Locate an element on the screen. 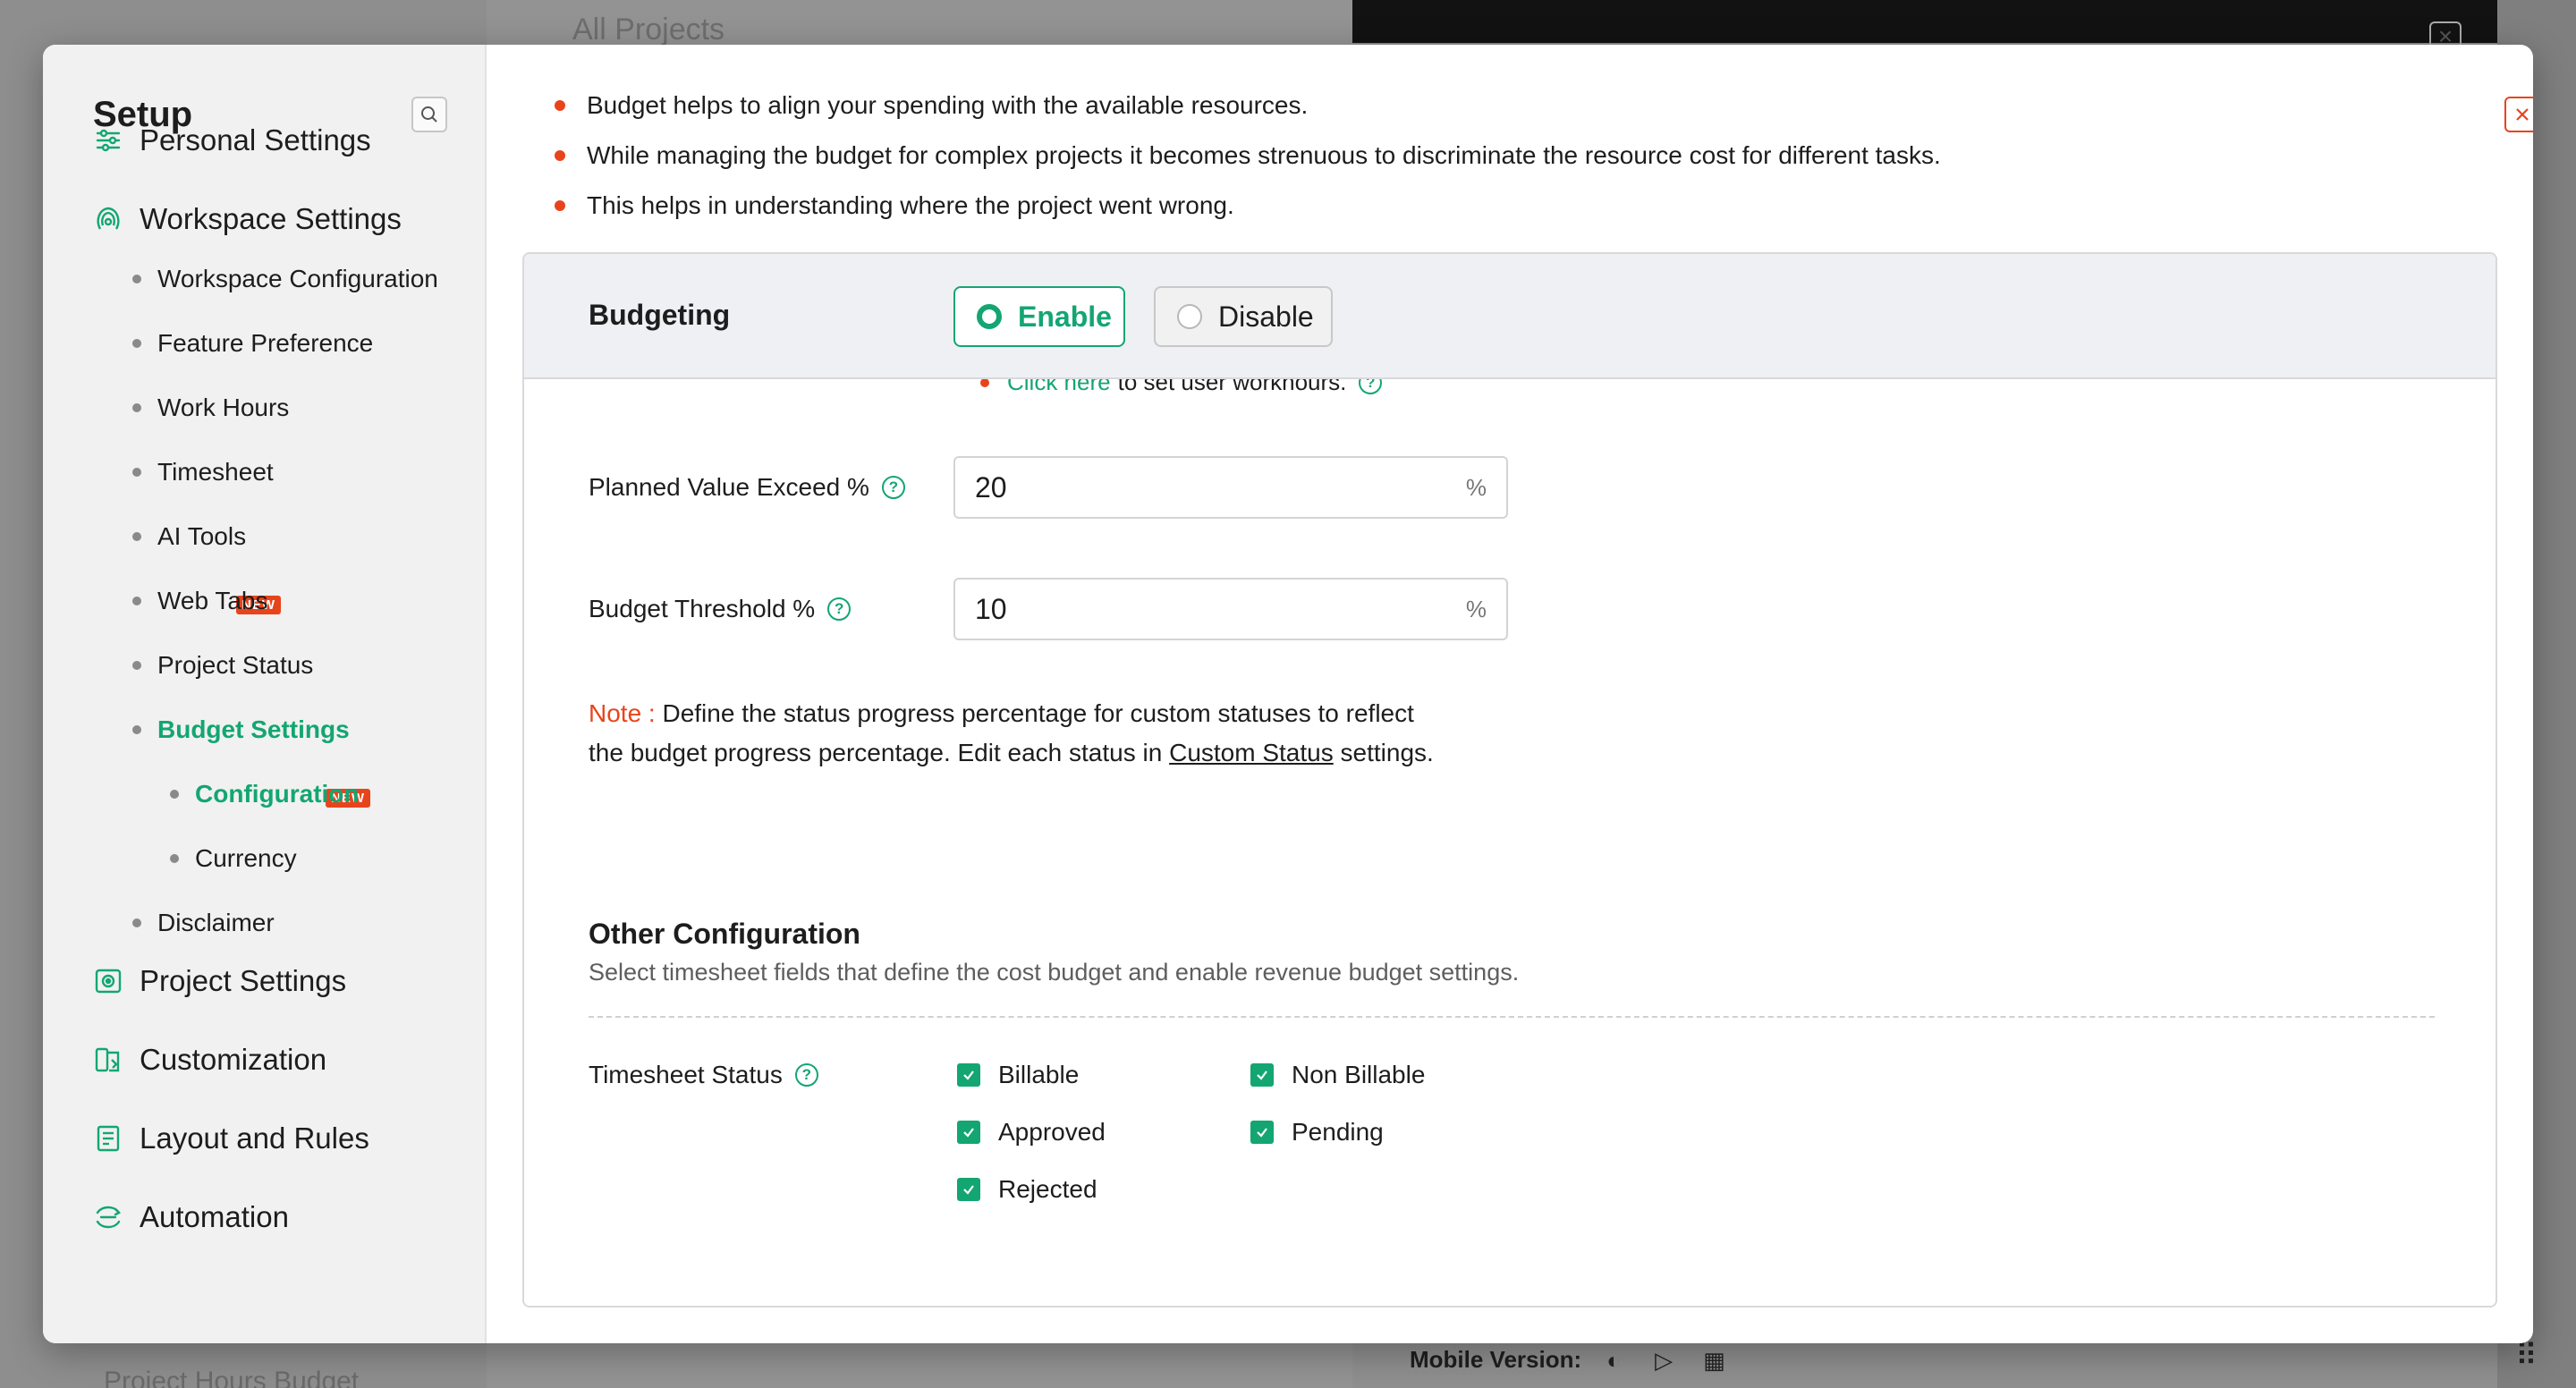 This screenshot has width=2576, height=1388. sidebar-item-timesheet: Timesheet is located at coordinates (203, 473).